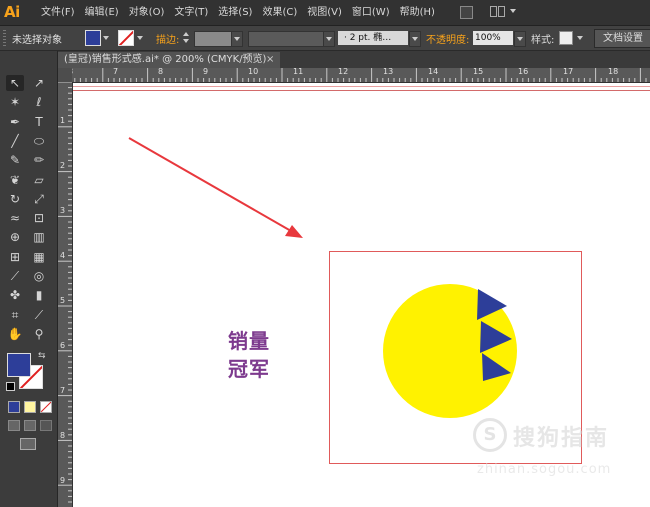 This screenshot has height=507, width=650. What do you see at coordinates (249, 339) in the screenshot?
I see `caption-line-1: 销量` at bounding box center [249, 339].